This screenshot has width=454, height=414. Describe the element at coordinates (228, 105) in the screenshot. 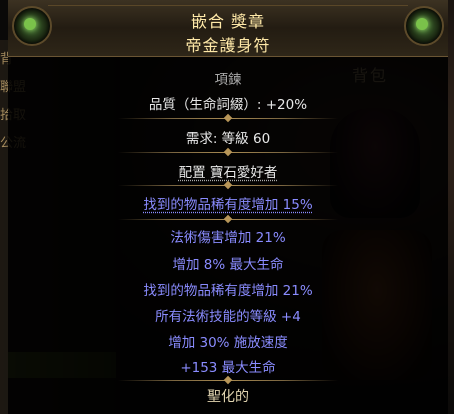

I see `item-quality: 品質（生命詞綴）: +20%` at that location.